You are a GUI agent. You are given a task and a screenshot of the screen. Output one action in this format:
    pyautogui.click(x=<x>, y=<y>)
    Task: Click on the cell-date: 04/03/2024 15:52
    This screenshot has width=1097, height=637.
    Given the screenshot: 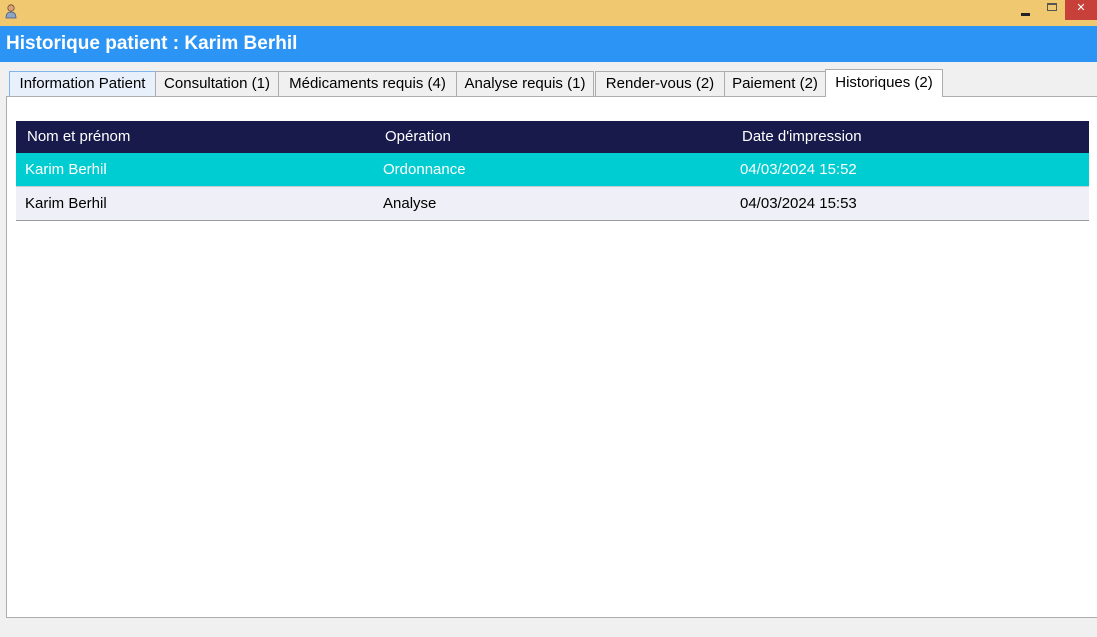 What is the action you would take?
    pyautogui.click(x=798, y=169)
    